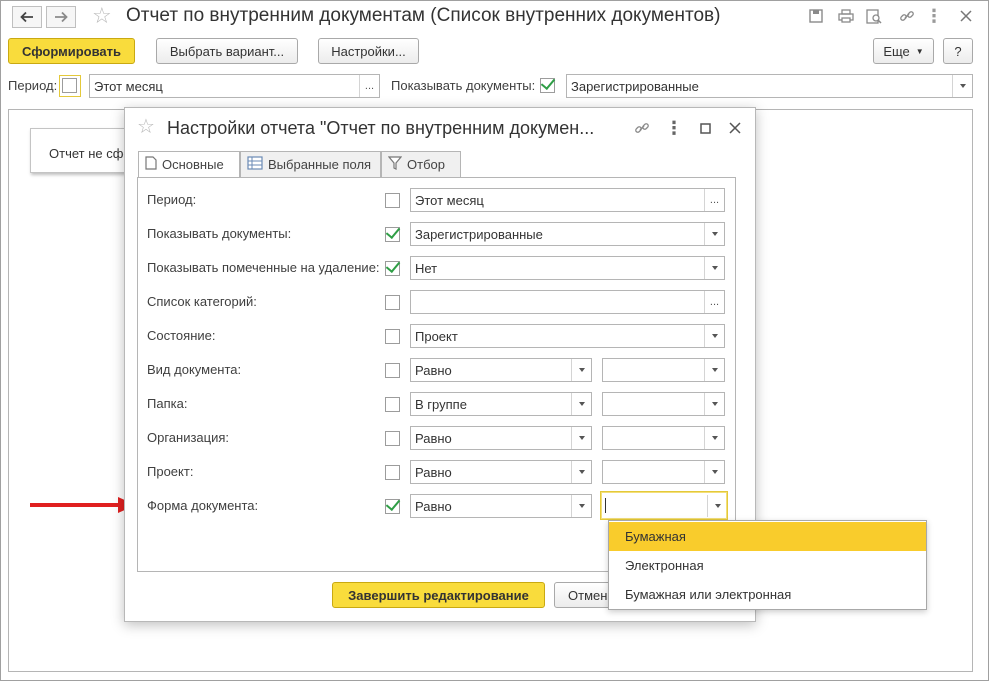 The height and width of the screenshot is (681, 989). Describe the element at coordinates (436, 336) in the screenshot. I see `field-value: Проект` at that location.